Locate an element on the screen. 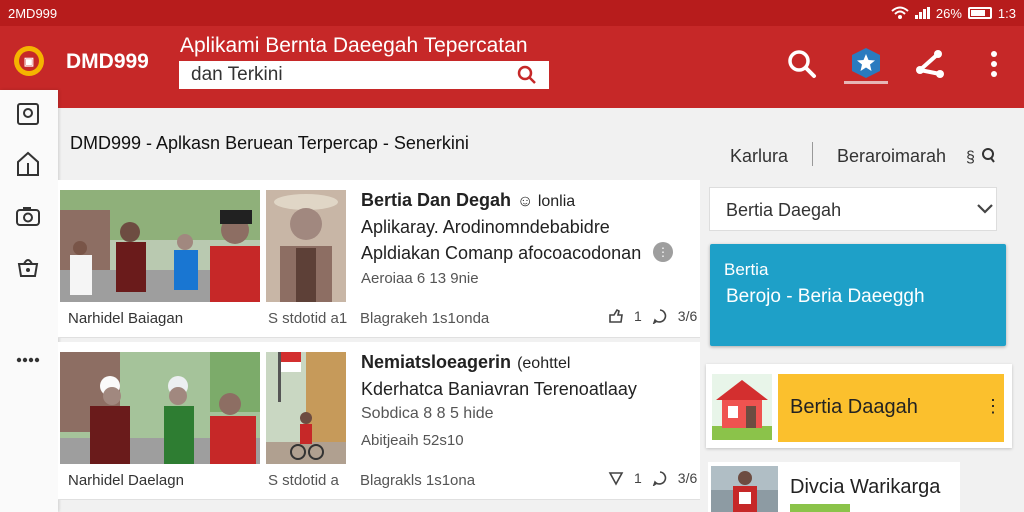 The width and height of the screenshot is (1024, 512). house-illustration is located at coordinates (742, 407).